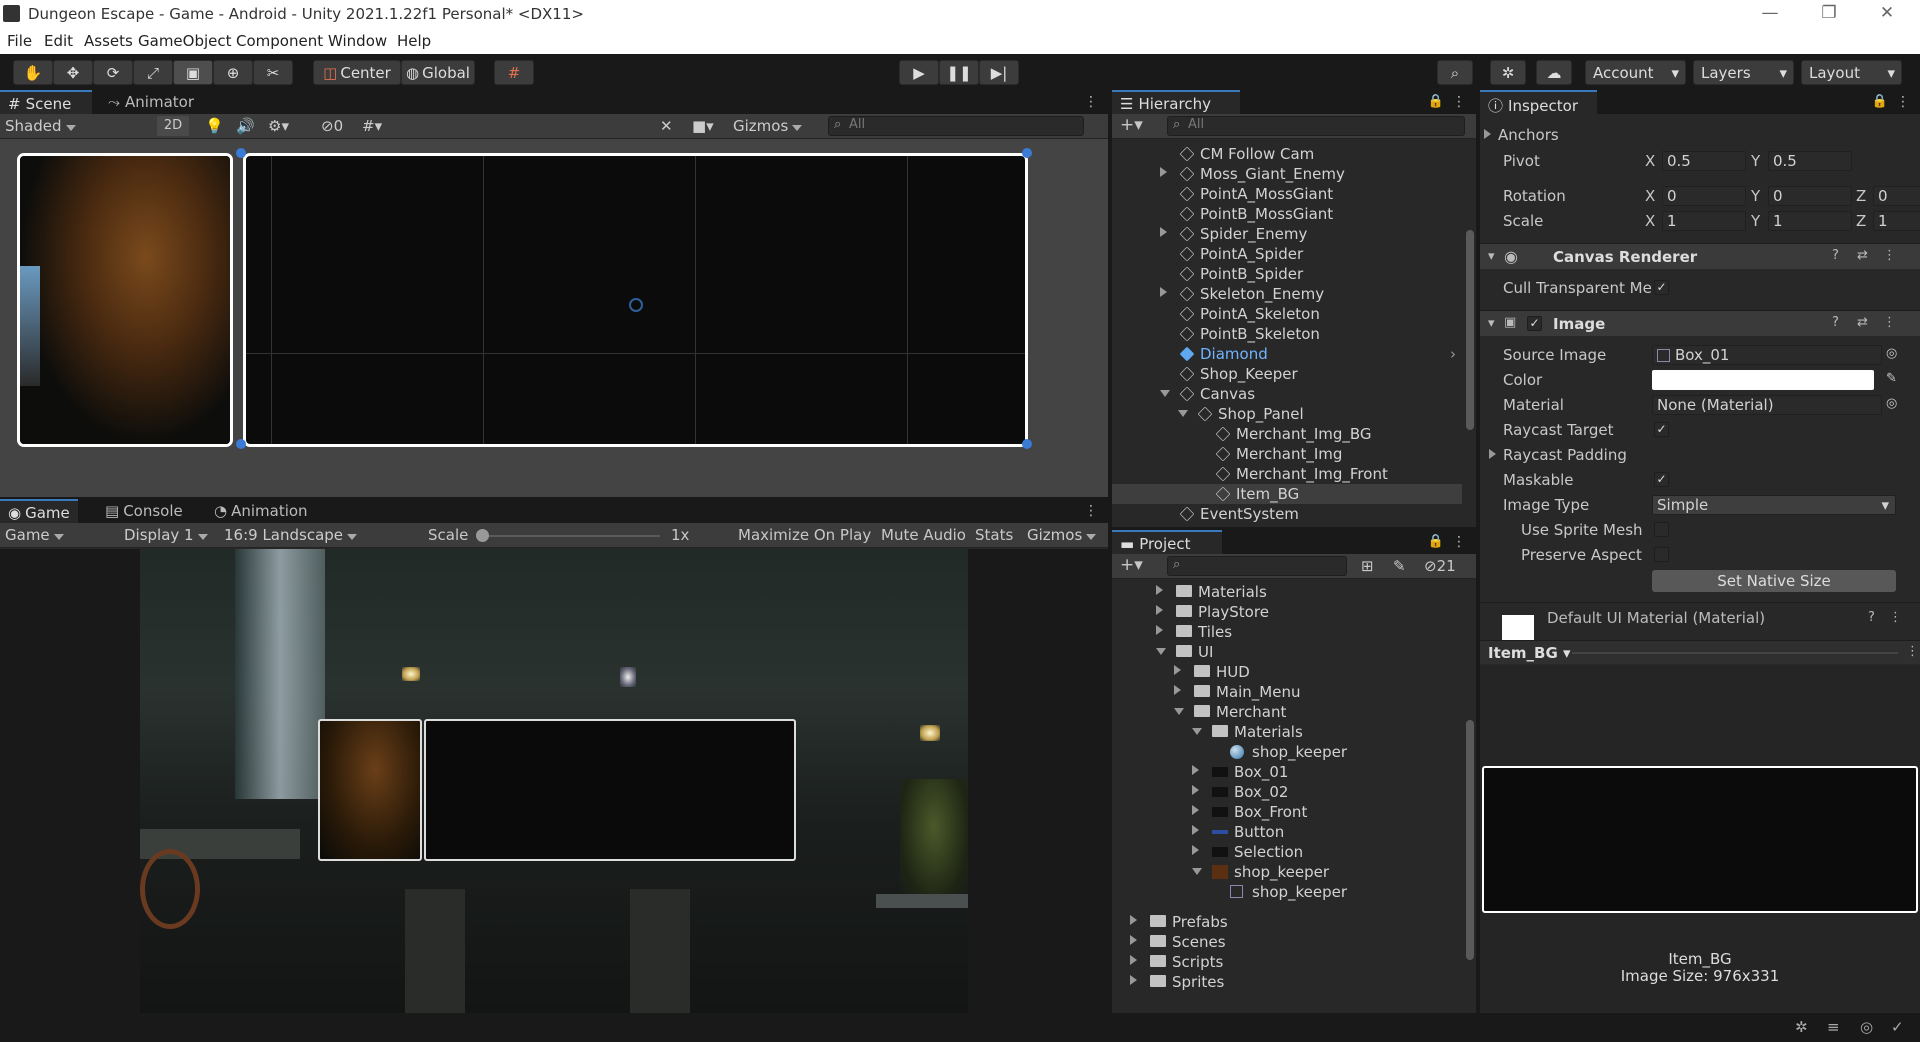 This screenshot has height=1042, width=1920. I want to click on hierarchy-scrollbar, so click(1470, 330).